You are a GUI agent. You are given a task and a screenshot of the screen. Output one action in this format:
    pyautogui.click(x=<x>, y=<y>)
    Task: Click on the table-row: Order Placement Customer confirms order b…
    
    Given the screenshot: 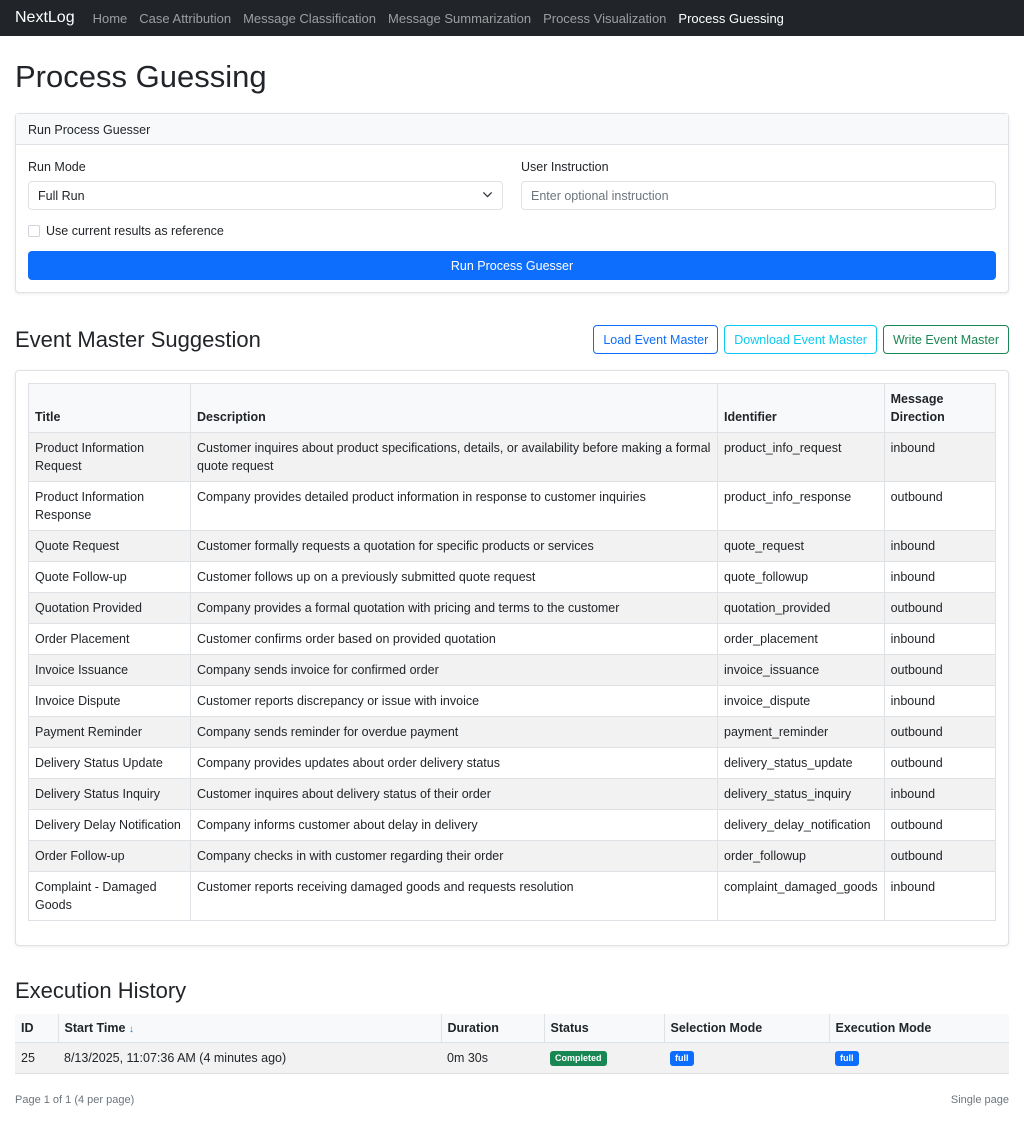 What is the action you would take?
    pyautogui.click(x=512, y=639)
    